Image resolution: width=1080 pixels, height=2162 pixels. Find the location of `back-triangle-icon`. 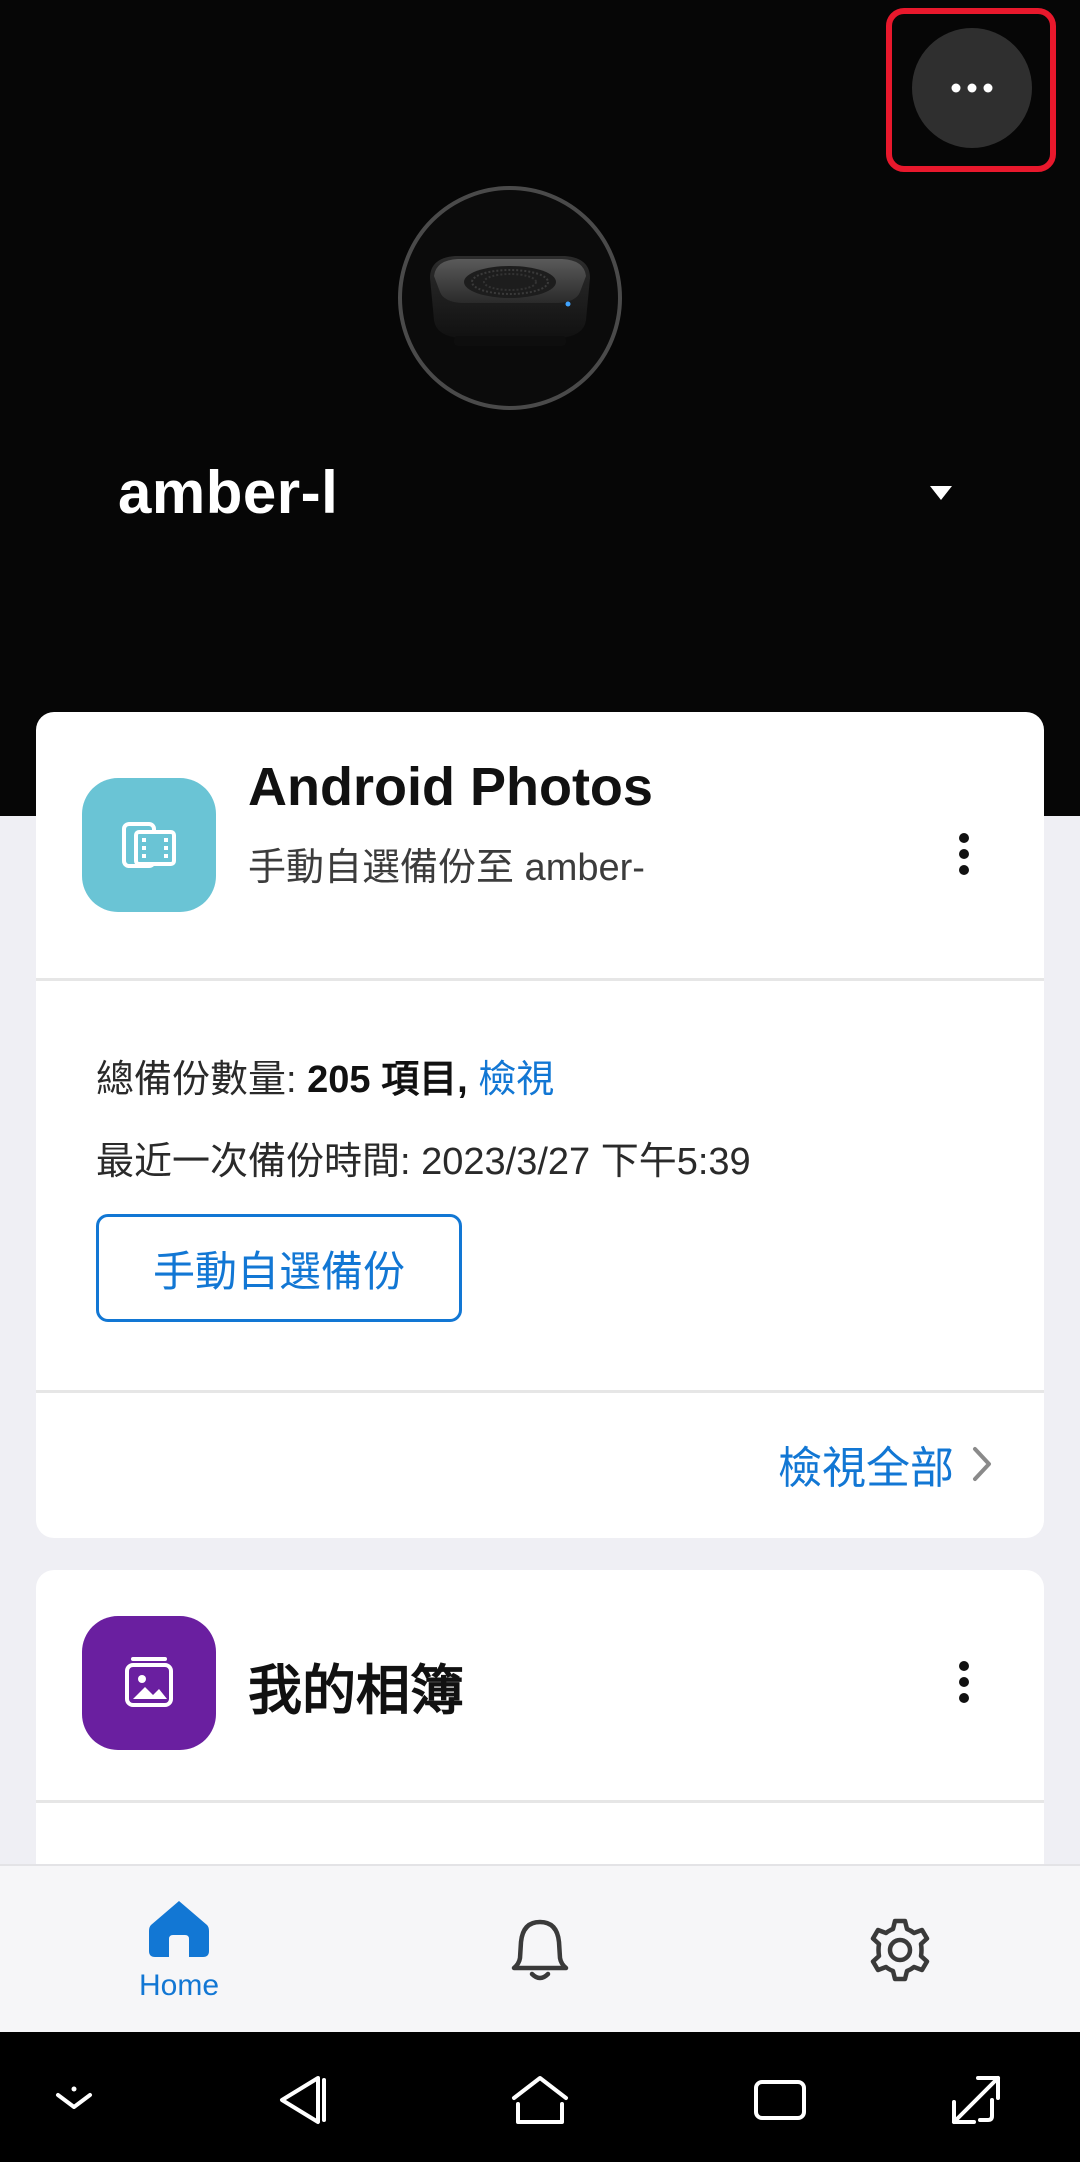

back-triangle-icon is located at coordinates (303, 2100).